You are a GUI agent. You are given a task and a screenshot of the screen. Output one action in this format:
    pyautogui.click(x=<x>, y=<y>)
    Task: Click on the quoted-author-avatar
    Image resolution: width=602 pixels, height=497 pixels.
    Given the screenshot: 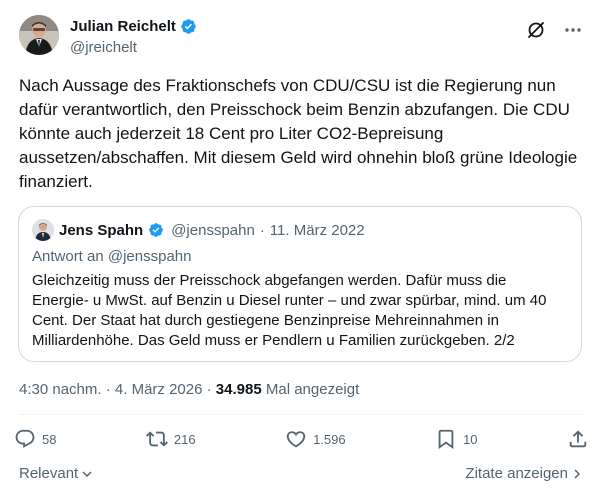 What is the action you would take?
    pyautogui.click(x=43, y=230)
    